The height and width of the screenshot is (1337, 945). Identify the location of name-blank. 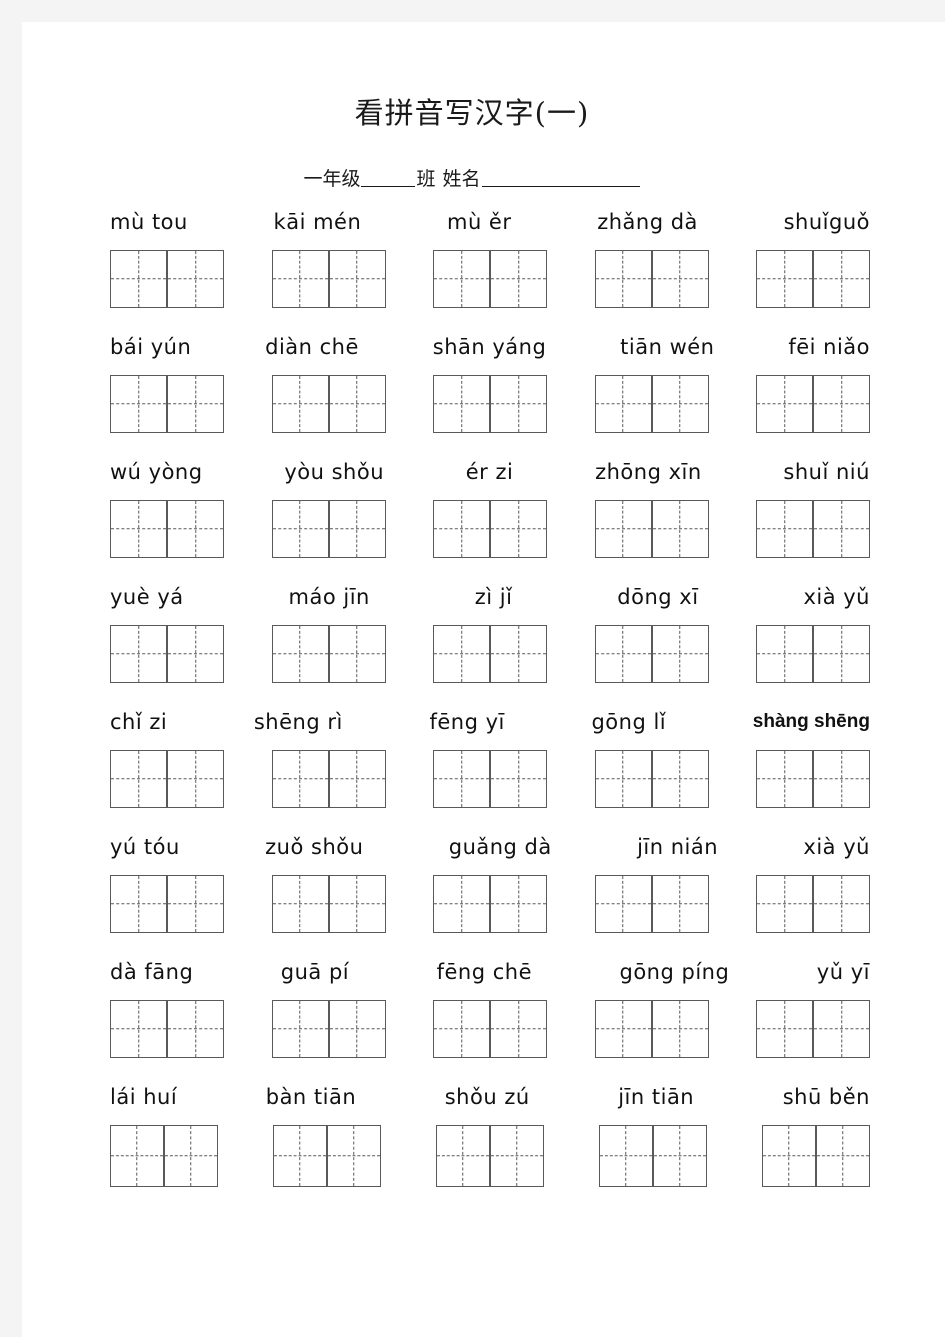
(560, 186).